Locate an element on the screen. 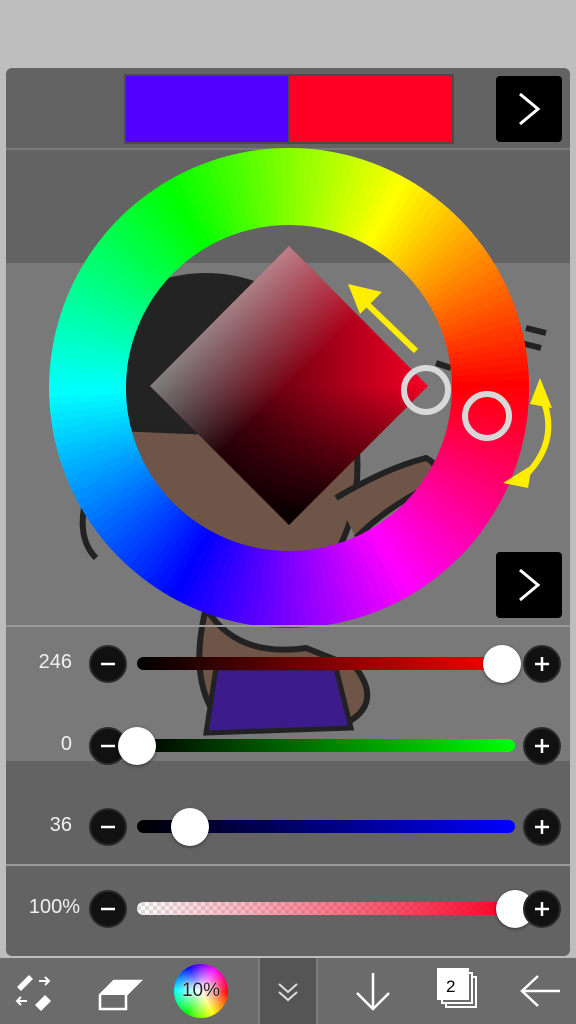 This screenshot has width=576, height=1024. color-button: 10% is located at coordinates (201, 991).